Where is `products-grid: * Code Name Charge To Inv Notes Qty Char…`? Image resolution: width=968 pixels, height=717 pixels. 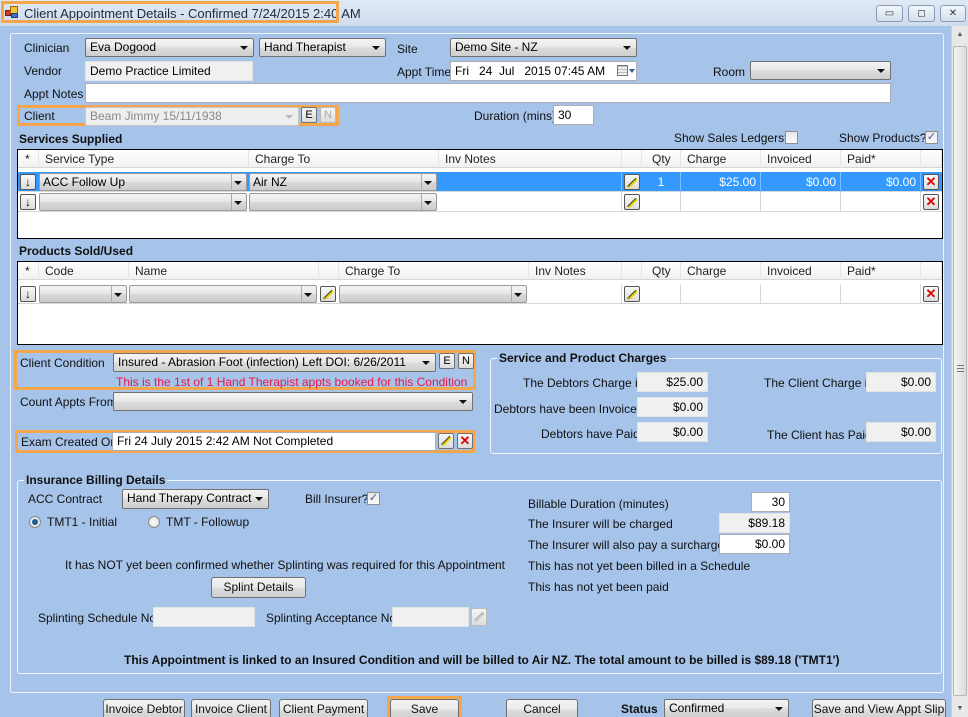 products-grid: * Code Name Charge To Inv Notes Qty Char… is located at coordinates (480, 303).